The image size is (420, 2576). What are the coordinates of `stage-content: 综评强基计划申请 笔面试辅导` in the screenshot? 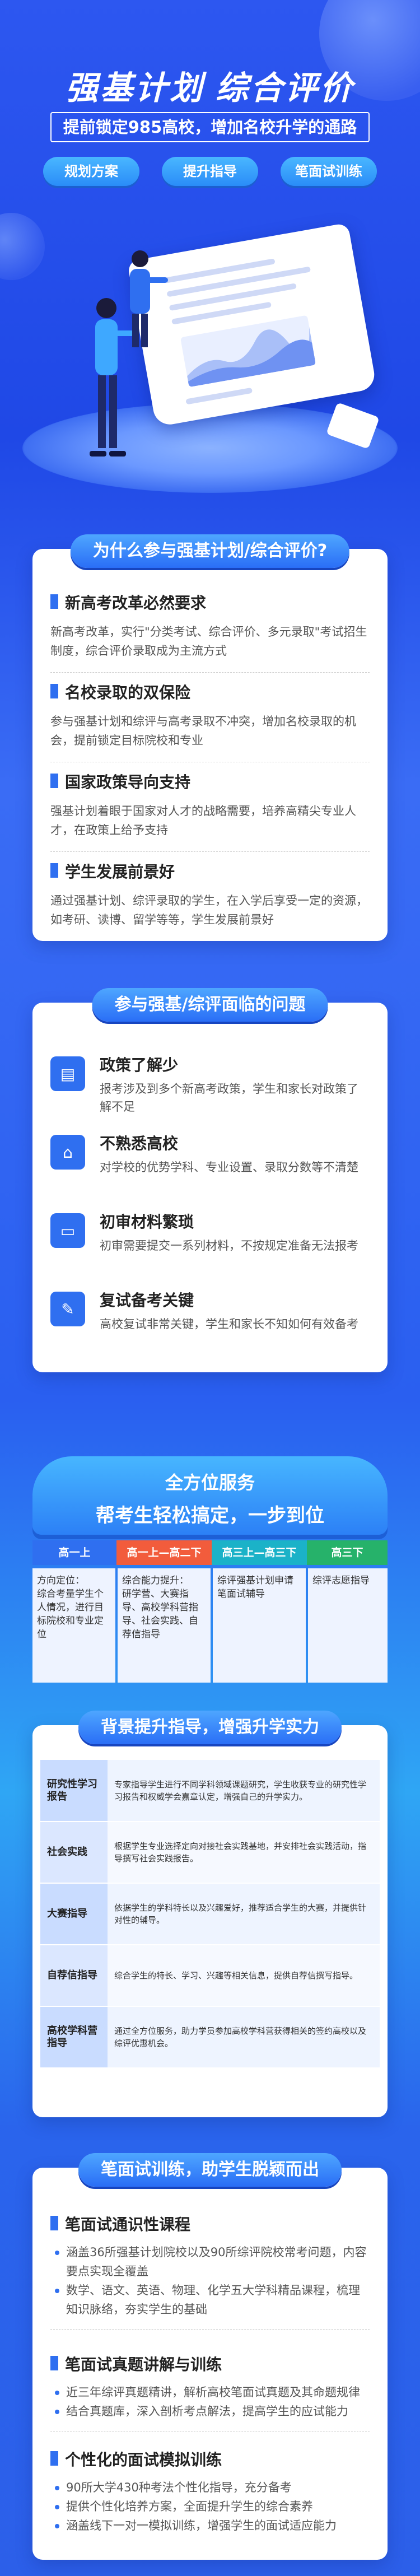 It's located at (260, 1625).